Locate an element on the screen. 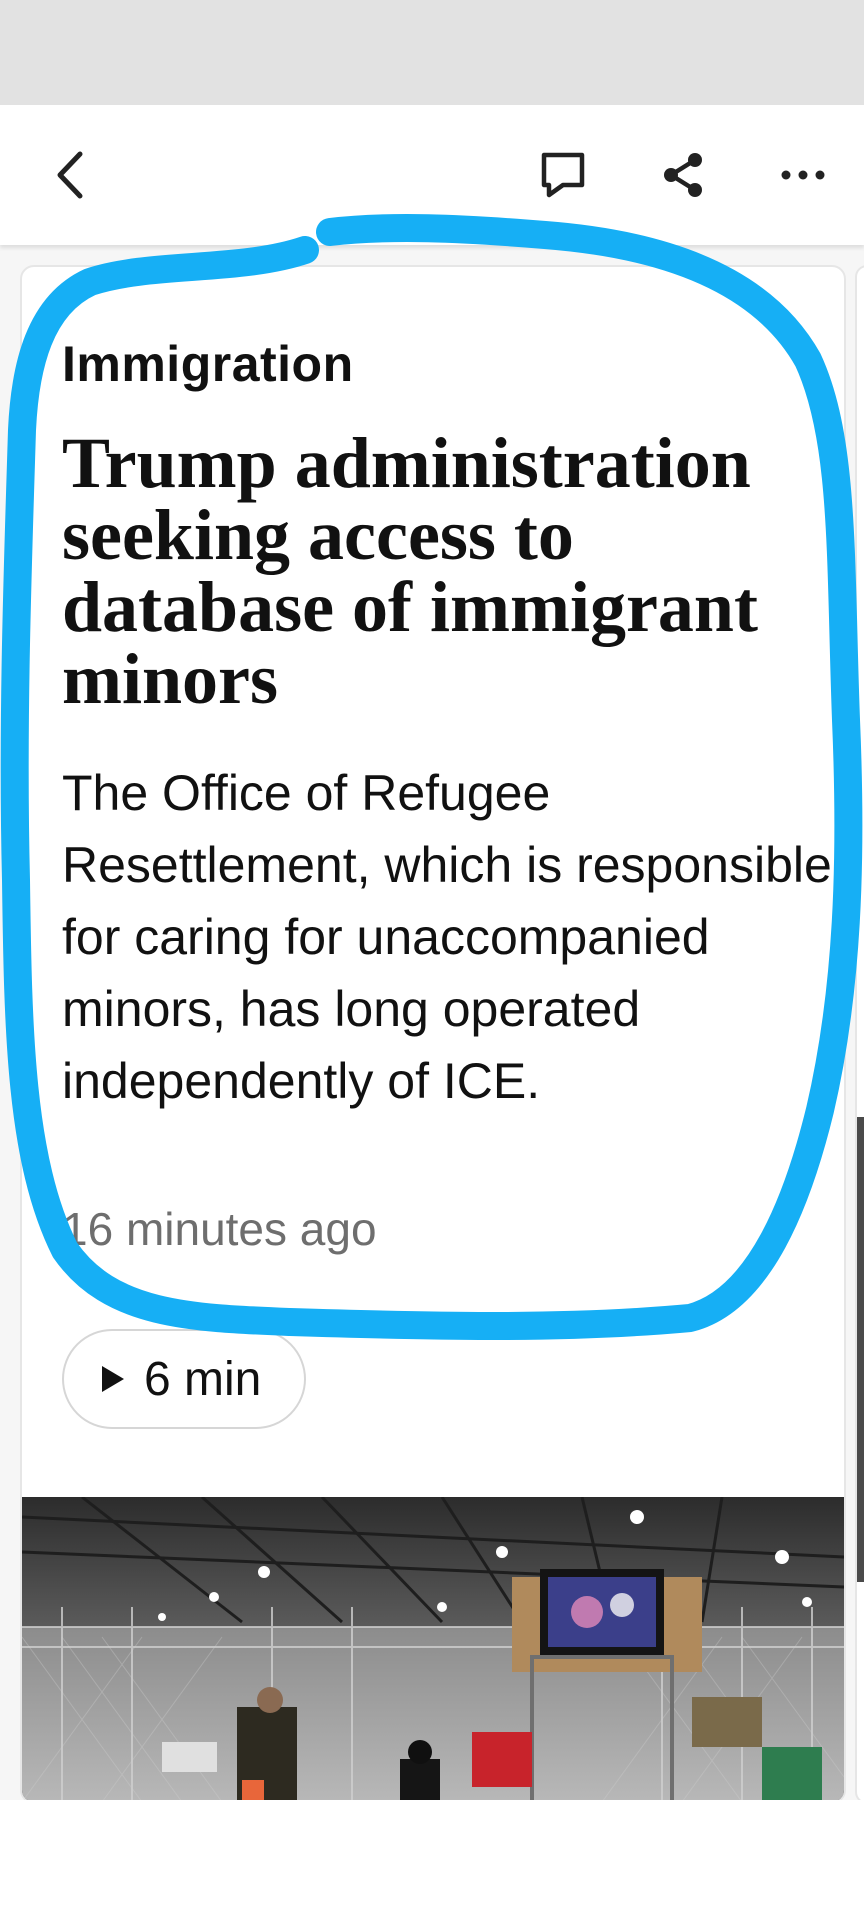 This screenshot has height=1920, width=864. listen-button: 6 min is located at coordinates (184, 1379).